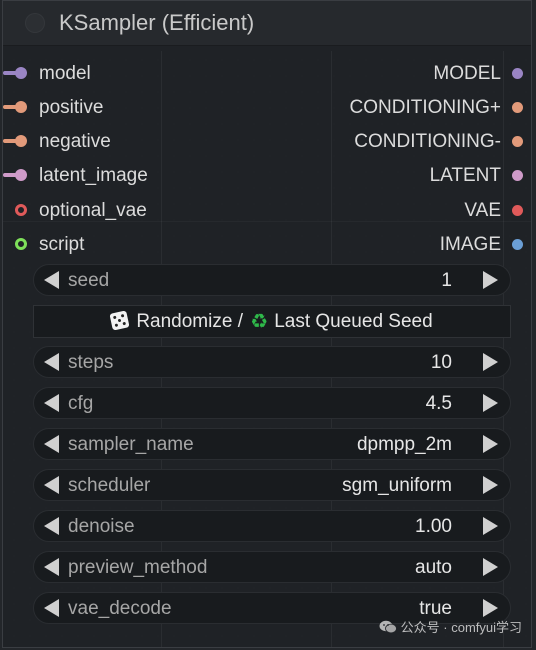  I want to click on widget-value: 1.00, so click(433, 527).